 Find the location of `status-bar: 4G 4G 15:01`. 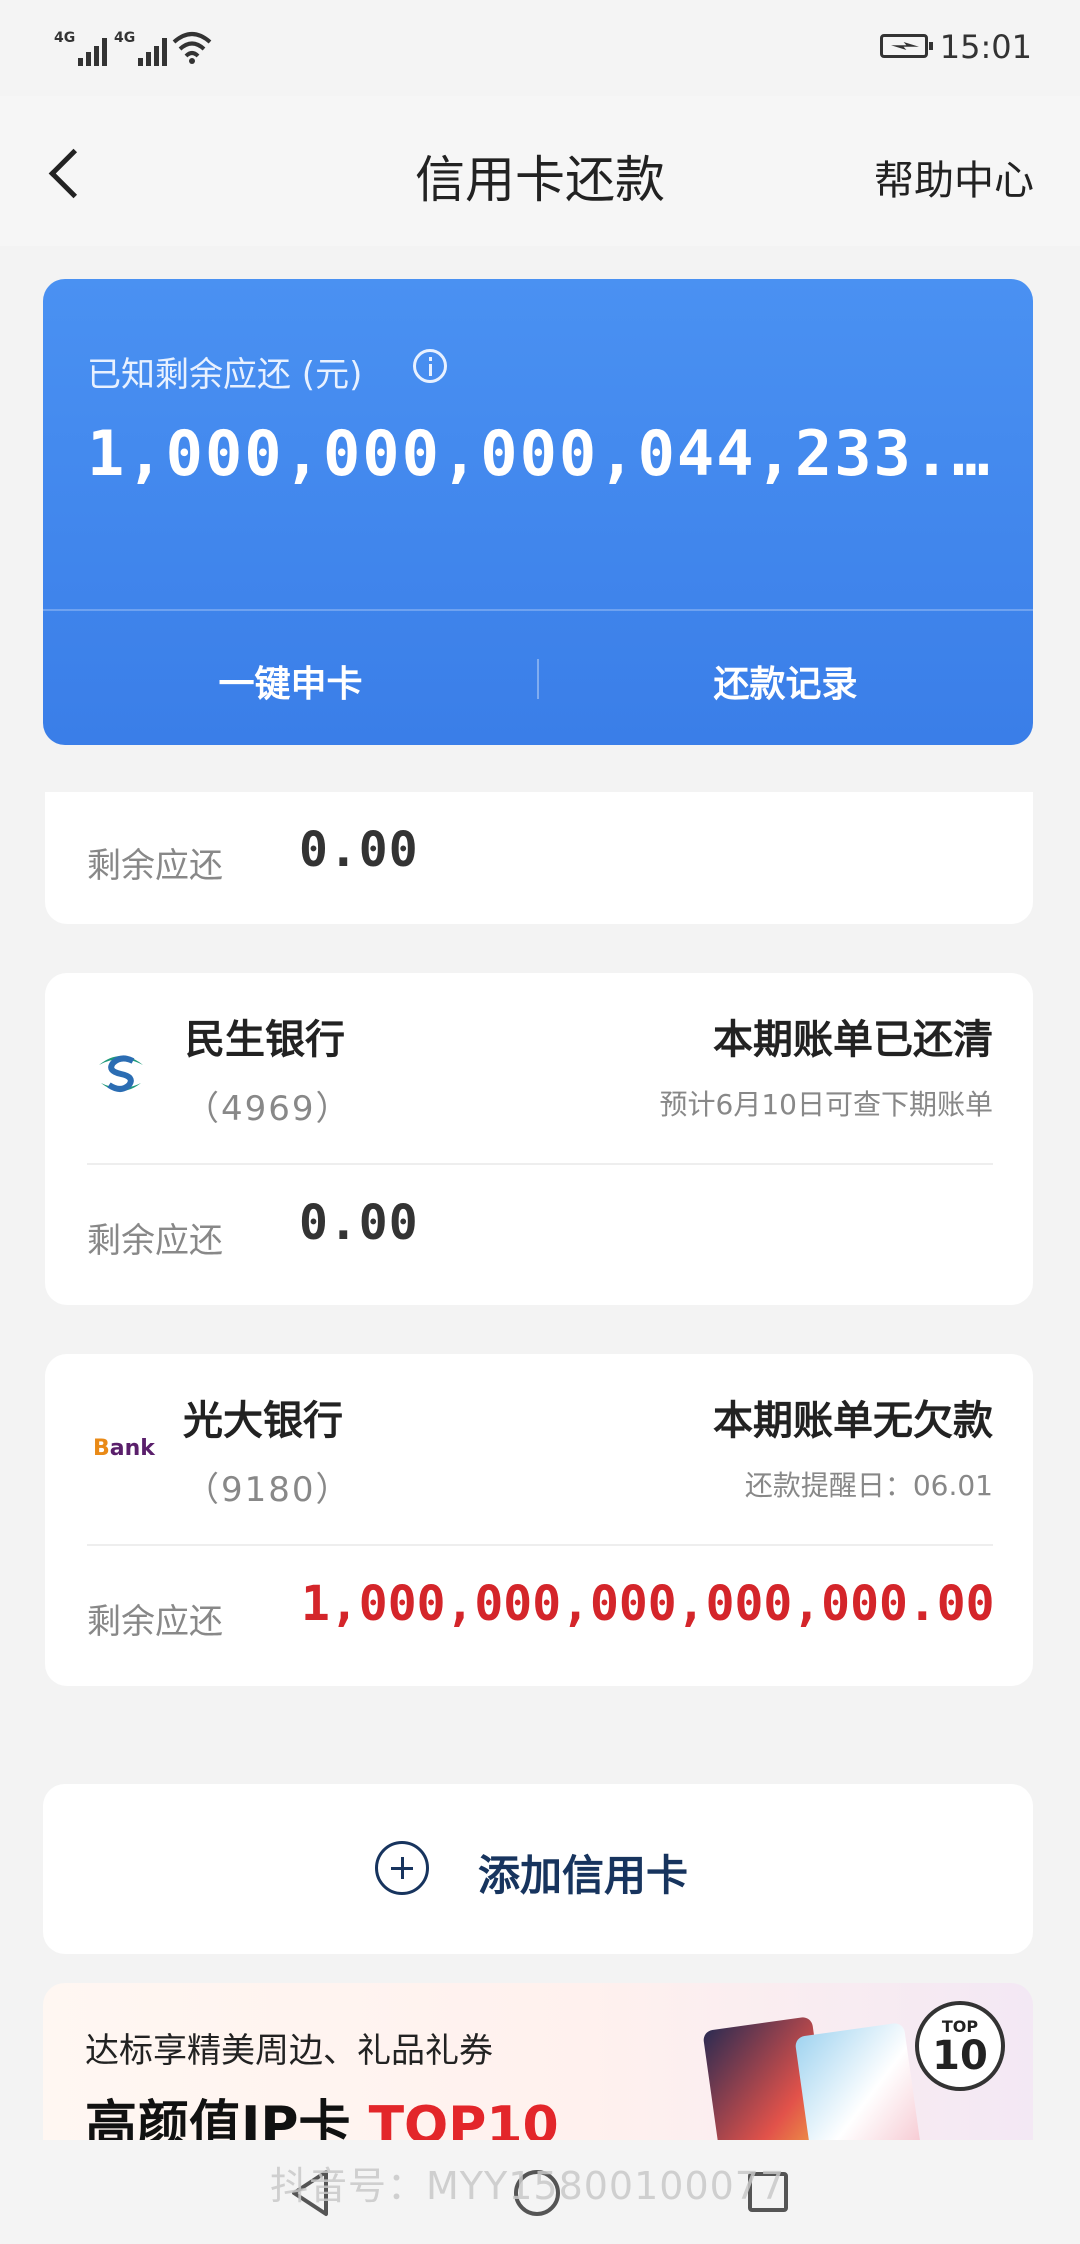

status-bar: 4G 4G 15:01 is located at coordinates (540, 48).